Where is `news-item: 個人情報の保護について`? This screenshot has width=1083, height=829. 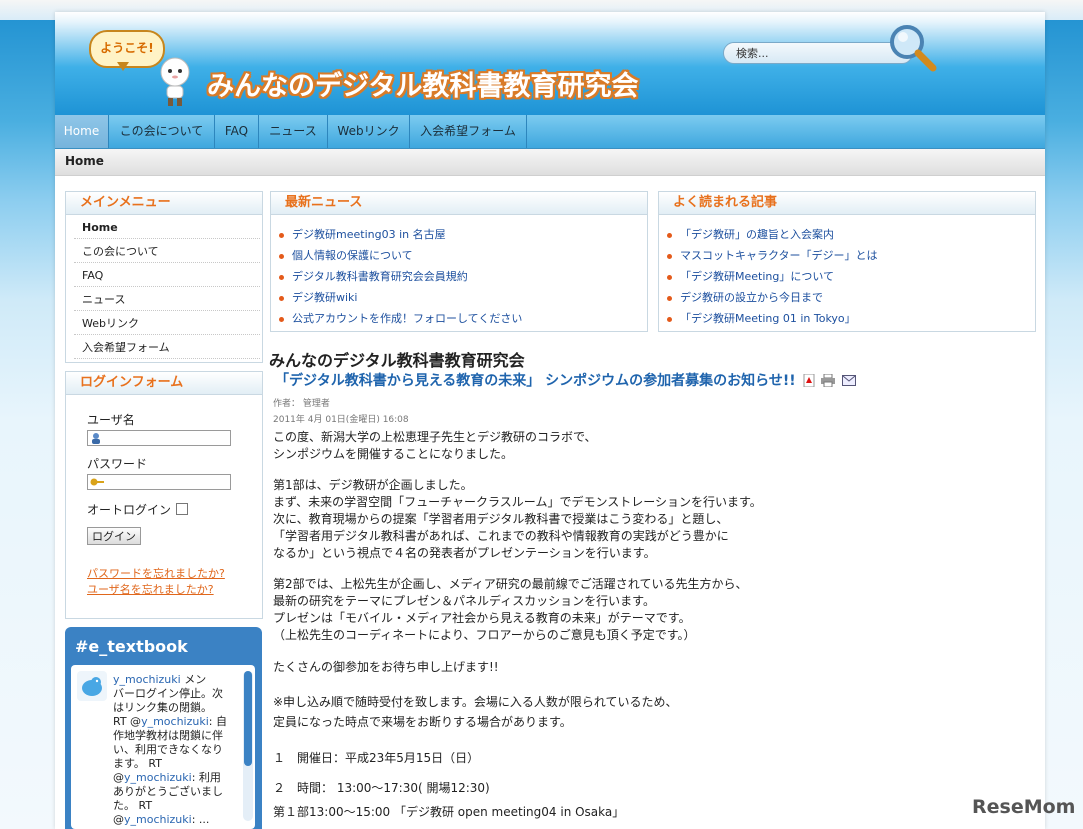
news-item: 個人情報の保護について is located at coordinates (346, 257).